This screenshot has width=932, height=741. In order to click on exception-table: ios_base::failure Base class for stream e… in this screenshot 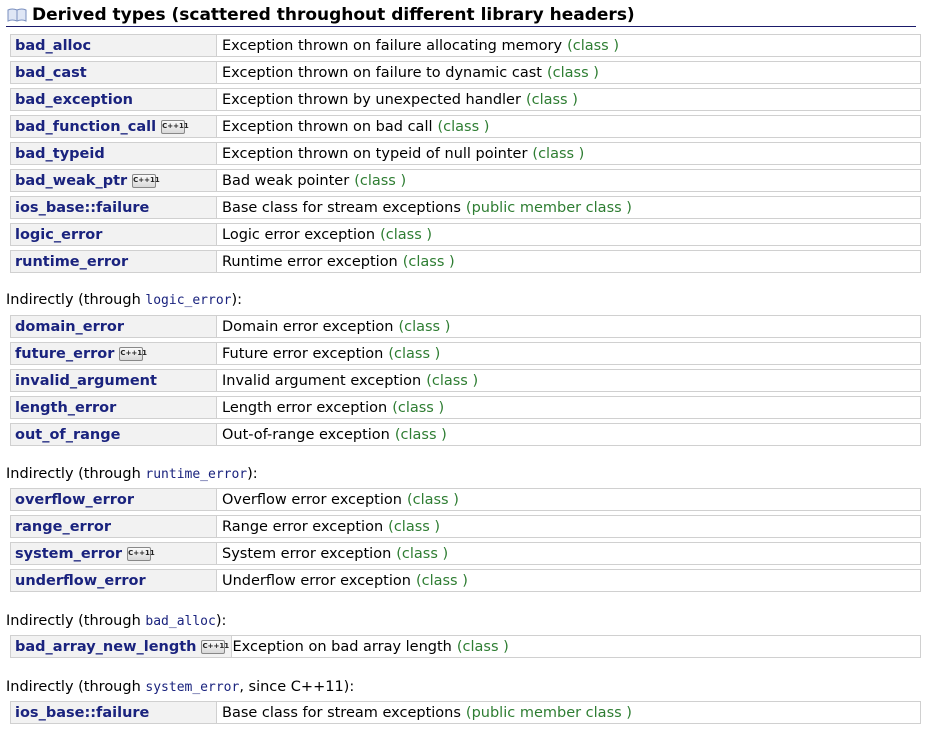, I will do `click(465, 714)`.